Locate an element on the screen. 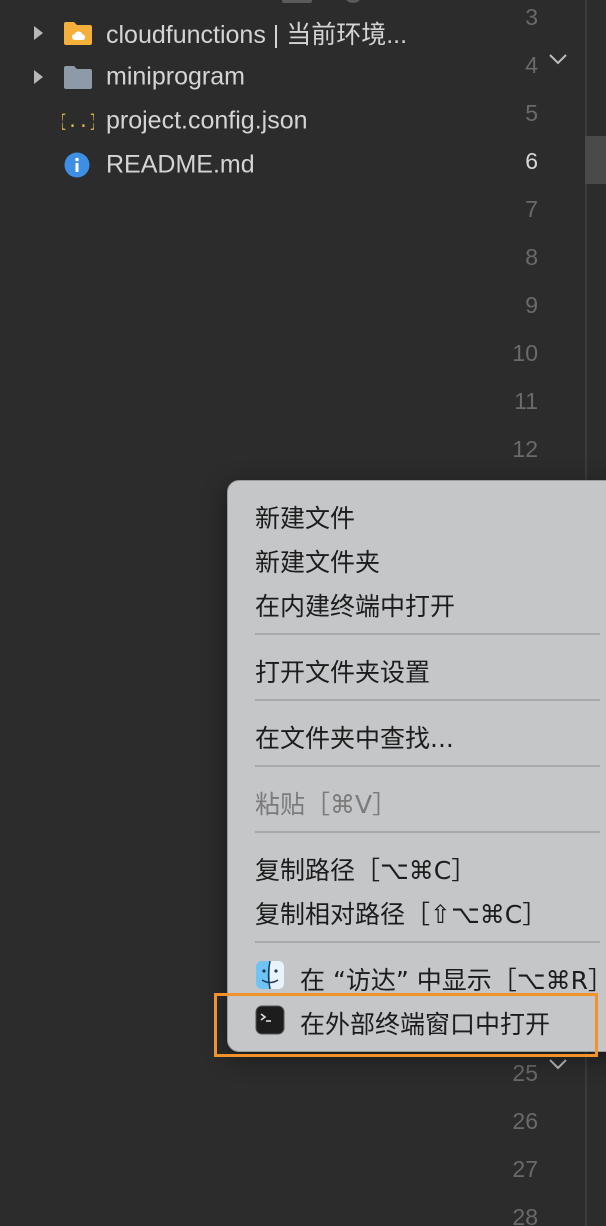 The width and height of the screenshot is (606, 1226). line-number: 25 is located at coordinates (525, 1073).